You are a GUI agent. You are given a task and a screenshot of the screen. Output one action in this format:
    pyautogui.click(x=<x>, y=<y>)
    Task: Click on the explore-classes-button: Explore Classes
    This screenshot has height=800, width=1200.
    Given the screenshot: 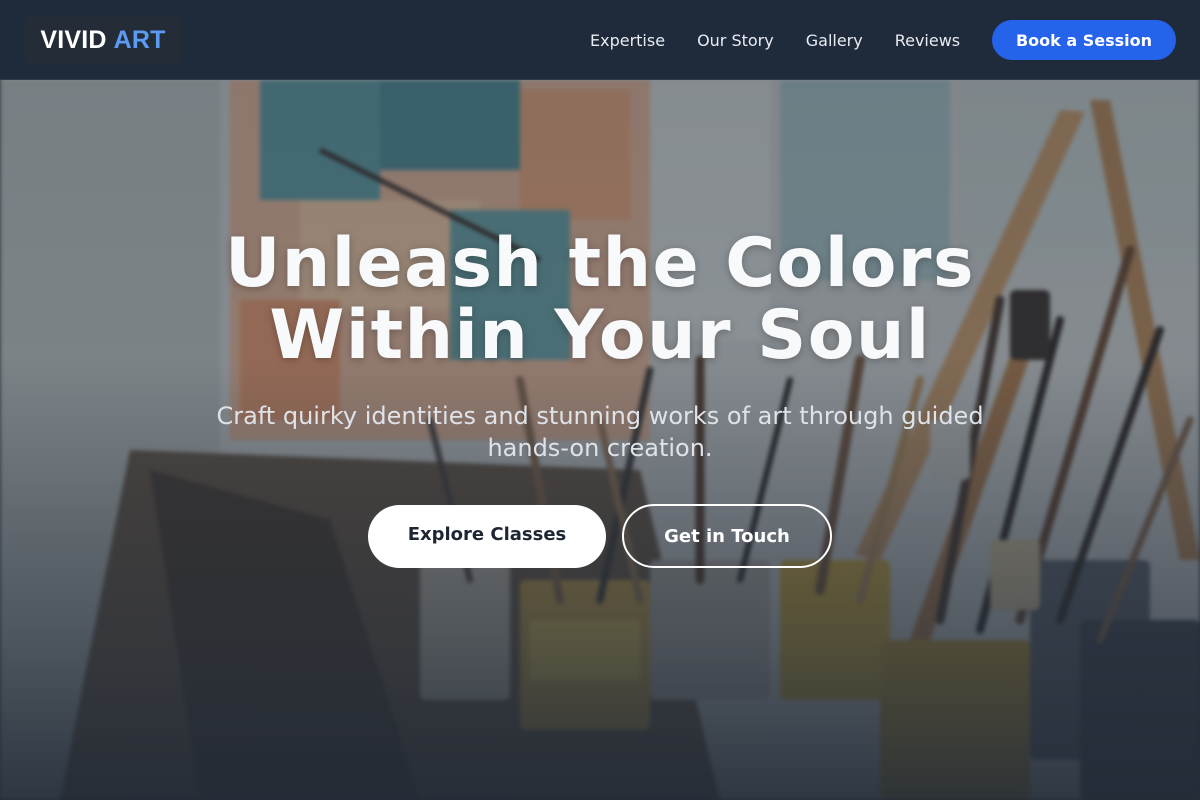 What is the action you would take?
    pyautogui.click(x=487, y=536)
    